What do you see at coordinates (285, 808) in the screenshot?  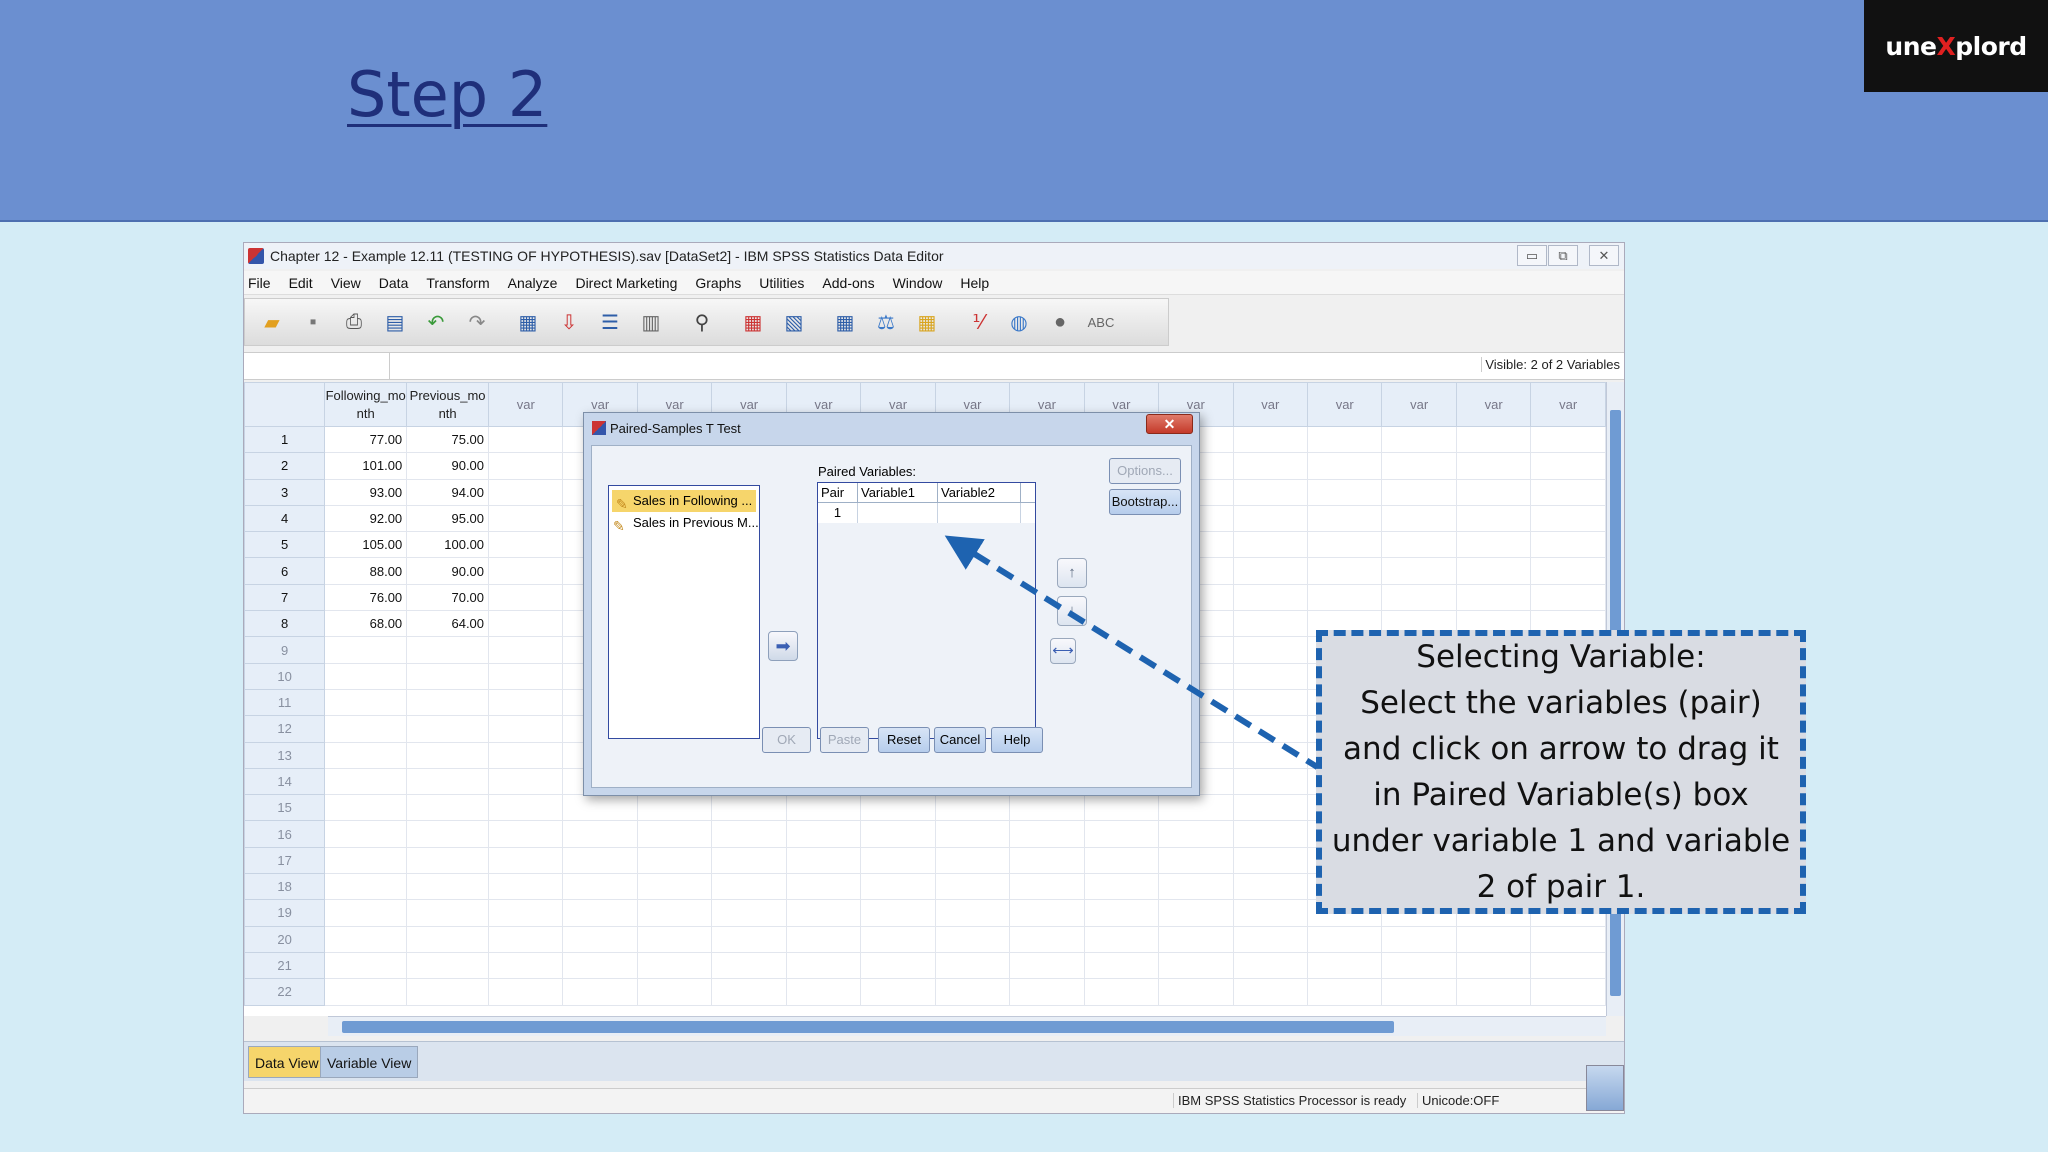 I see `row-header: 15` at bounding box center [285, 808].